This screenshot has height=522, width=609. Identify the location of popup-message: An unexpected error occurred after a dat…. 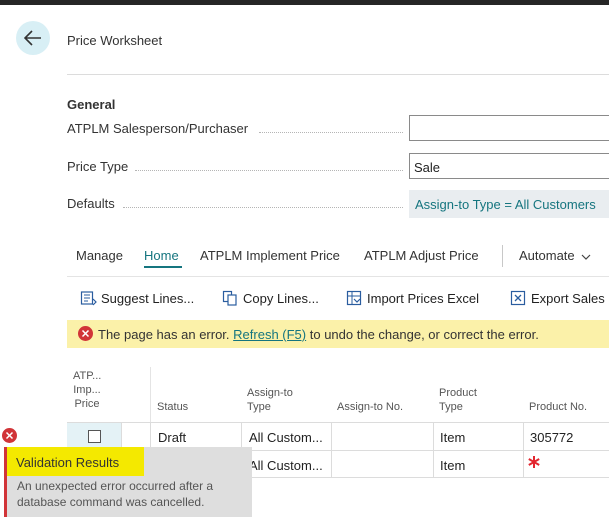
(115, 494).